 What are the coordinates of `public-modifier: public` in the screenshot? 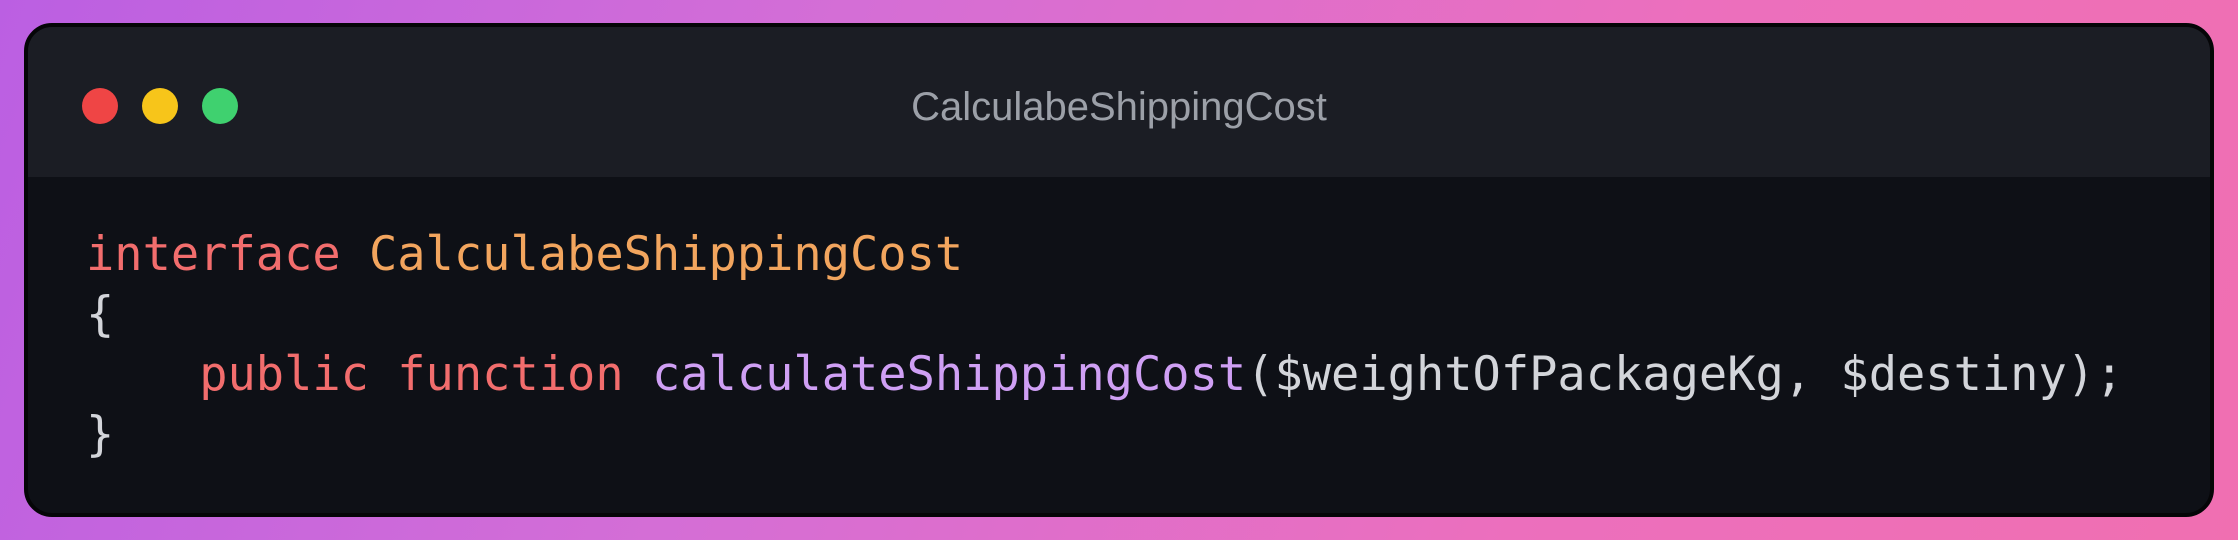 It's located at (284, 374).